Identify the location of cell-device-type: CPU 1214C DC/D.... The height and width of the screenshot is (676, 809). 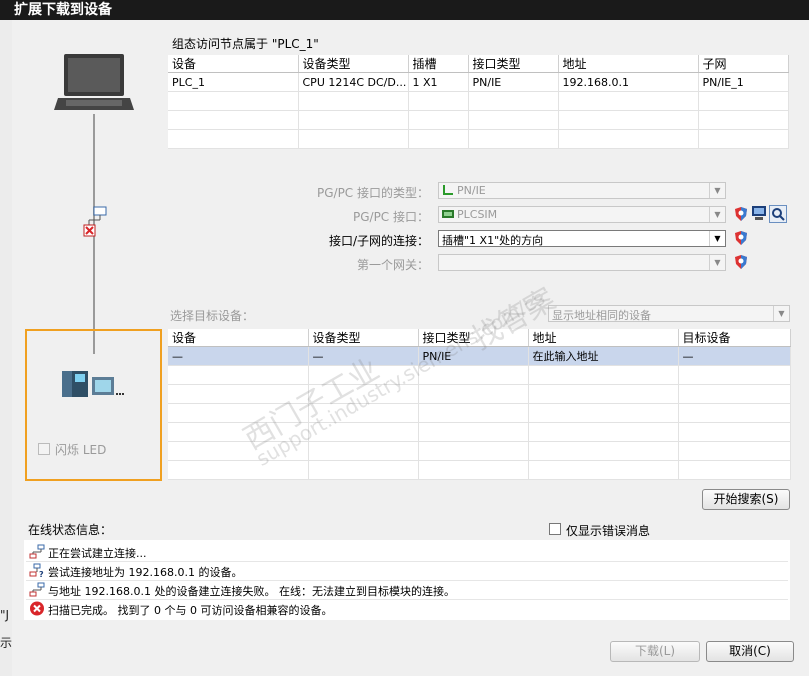
(353, 82).